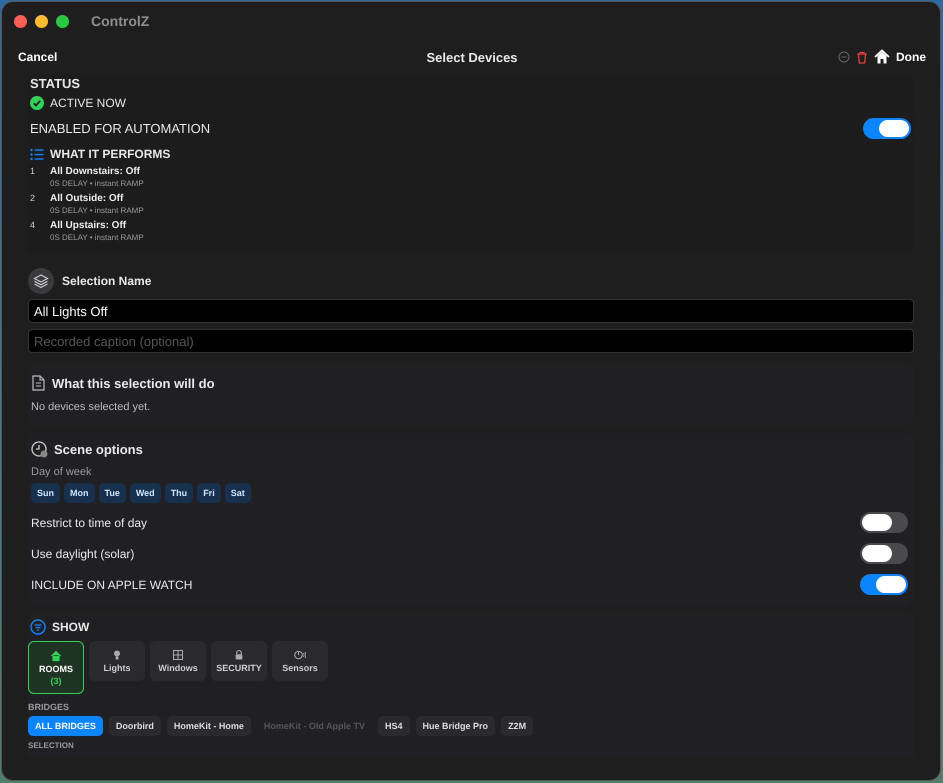 The width and height of the screenshot is (943, 783). Describe the element at coordinates (56, 667) in the screenshot. I see `filter-tab: ROOMS (3)` at that location.